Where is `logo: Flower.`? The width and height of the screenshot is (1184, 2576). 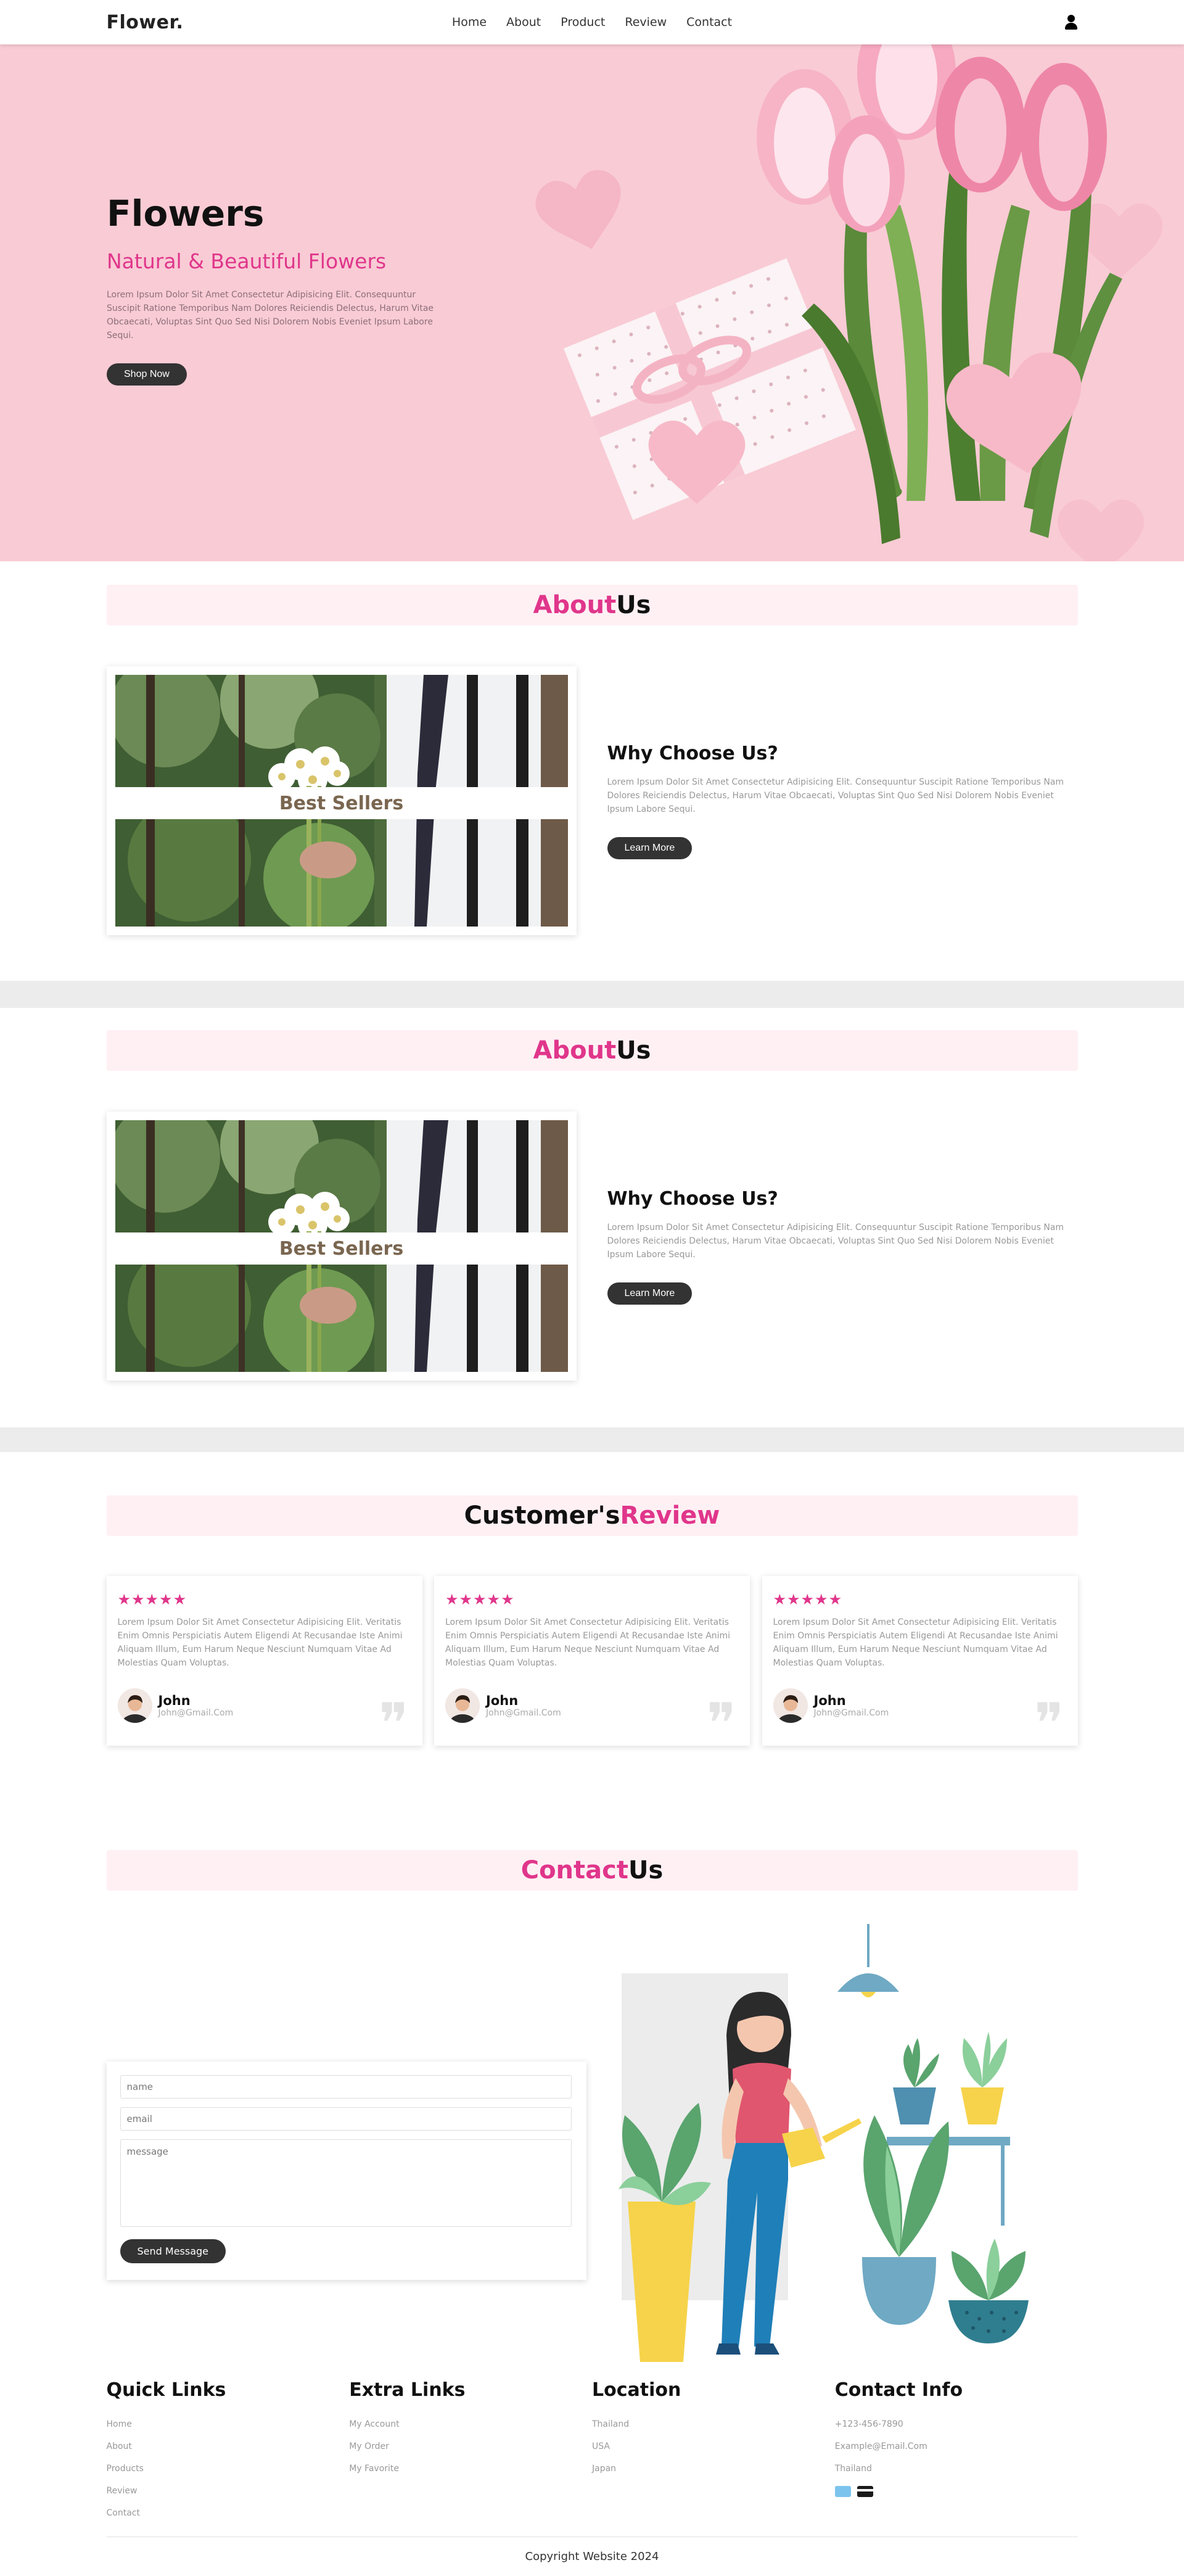 logo: Flower. is located at coordinates (146, 22).